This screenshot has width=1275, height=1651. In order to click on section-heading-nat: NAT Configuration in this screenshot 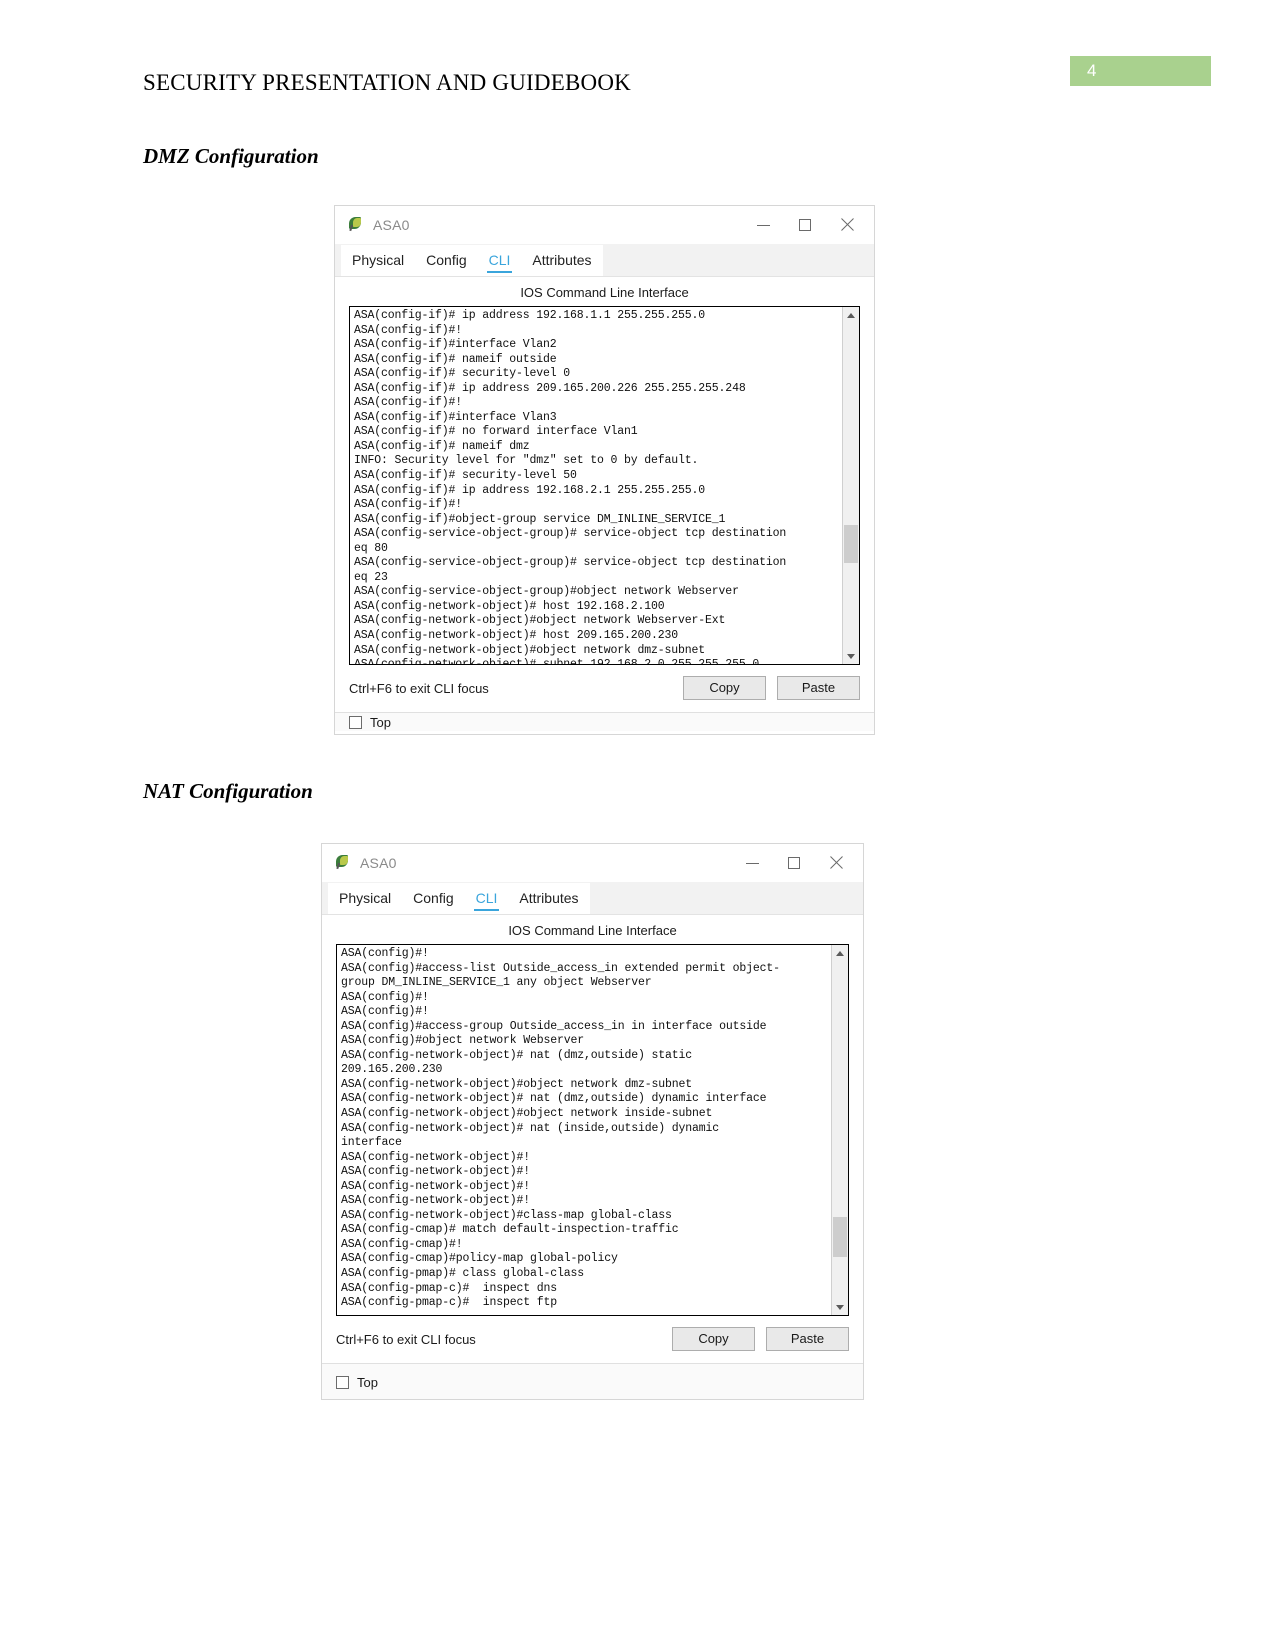, I will do `click(228, 791)`.